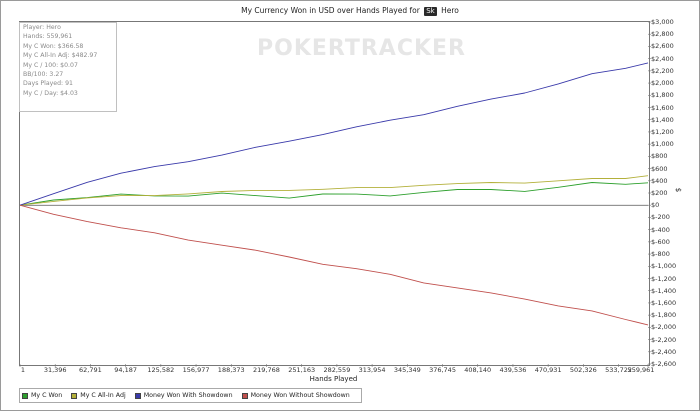 Image resolution: width=700 pixels, height=411 pixels. Describe the element at coordinates (48, 37) in the screenshot. I see `stat-hands: Hands: 559,961` at that location.